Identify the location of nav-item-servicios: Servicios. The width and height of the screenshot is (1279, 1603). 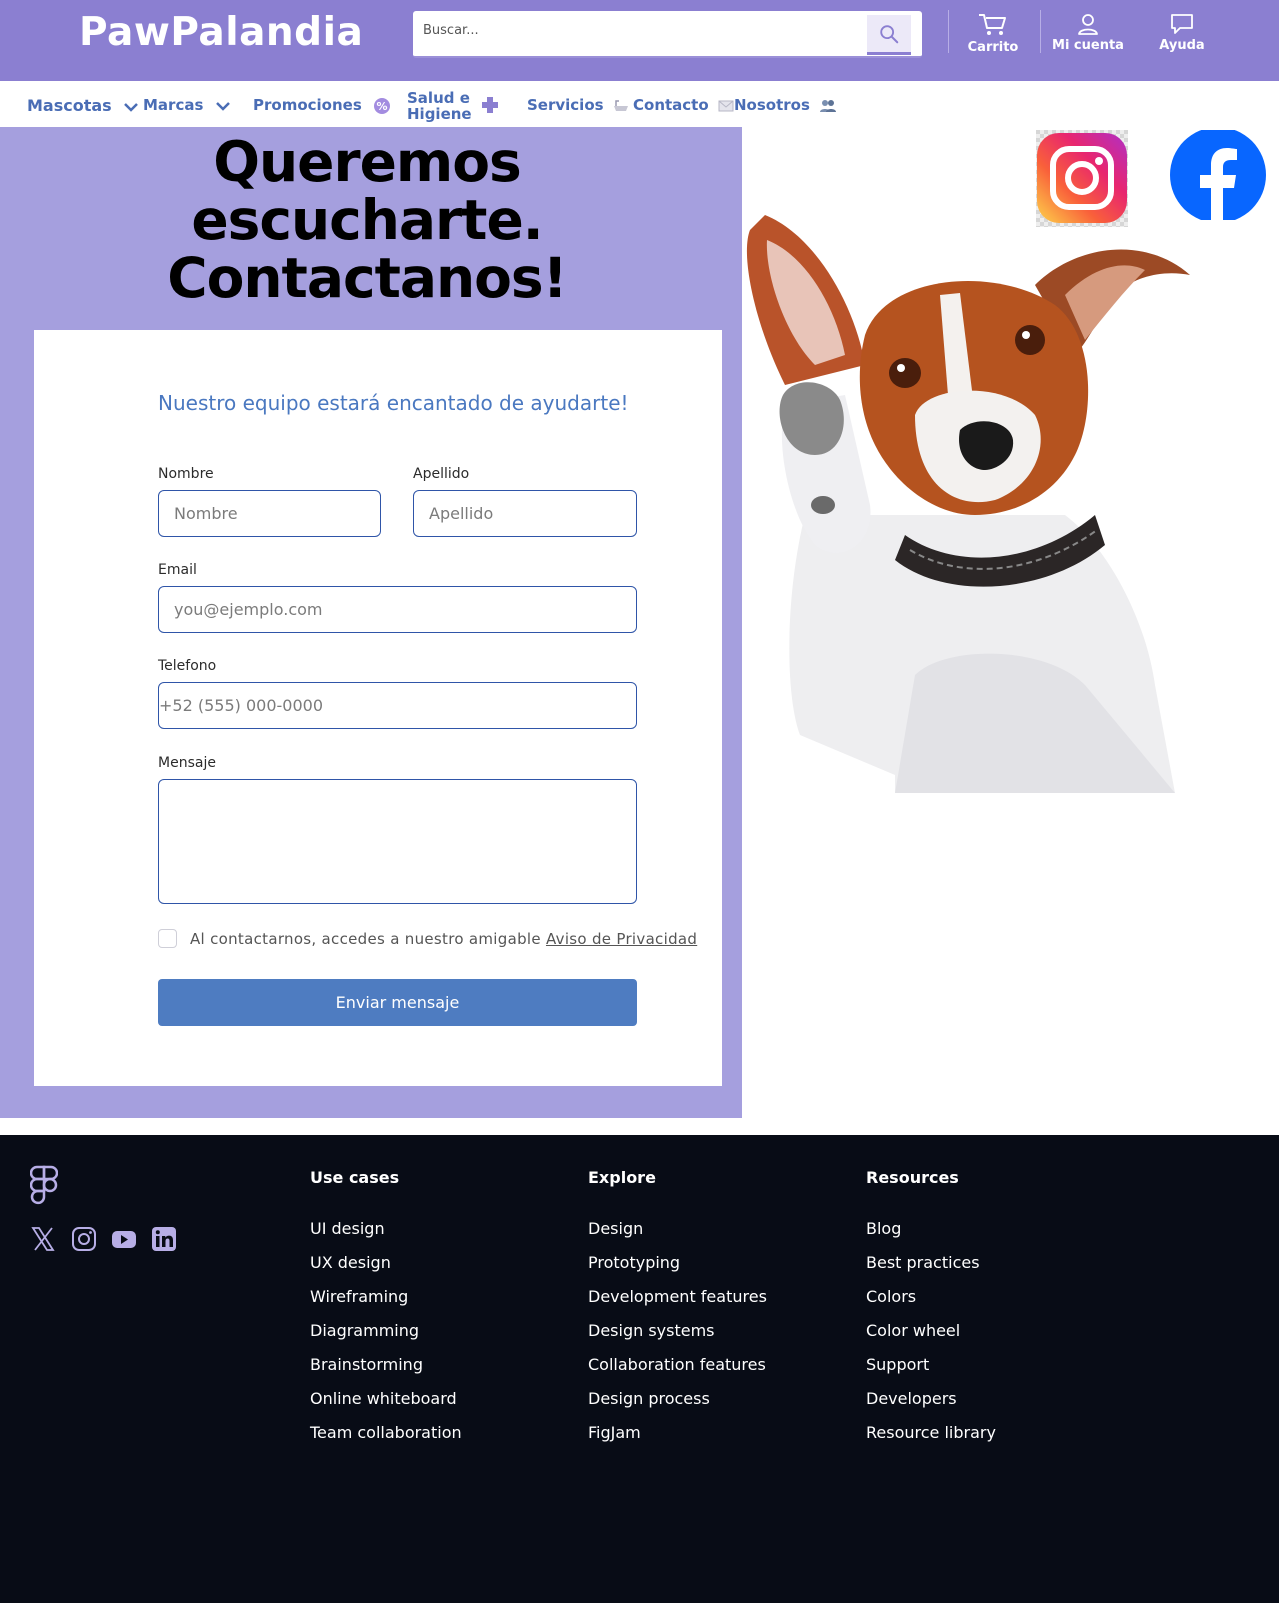
(578, 105).